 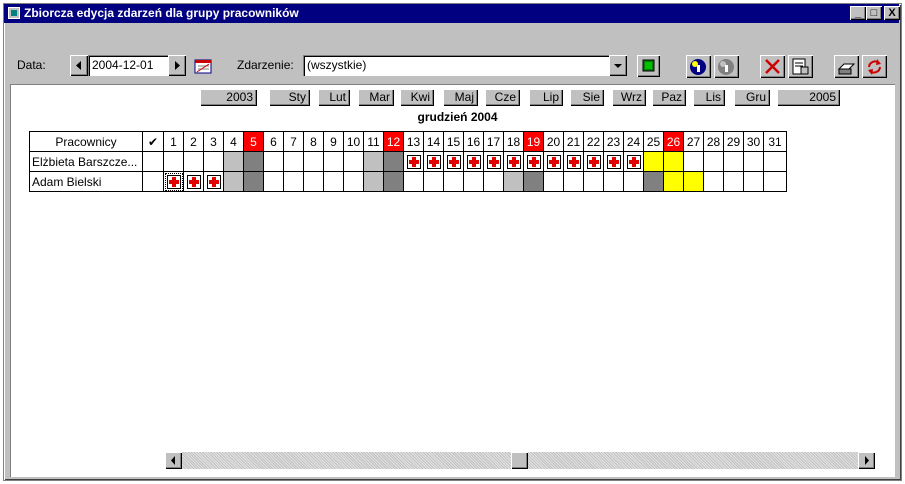 What do you see at coordinates (203, 66) in the screenshot?
I see `calendar-picker-button` at bounding box center [203, 66].